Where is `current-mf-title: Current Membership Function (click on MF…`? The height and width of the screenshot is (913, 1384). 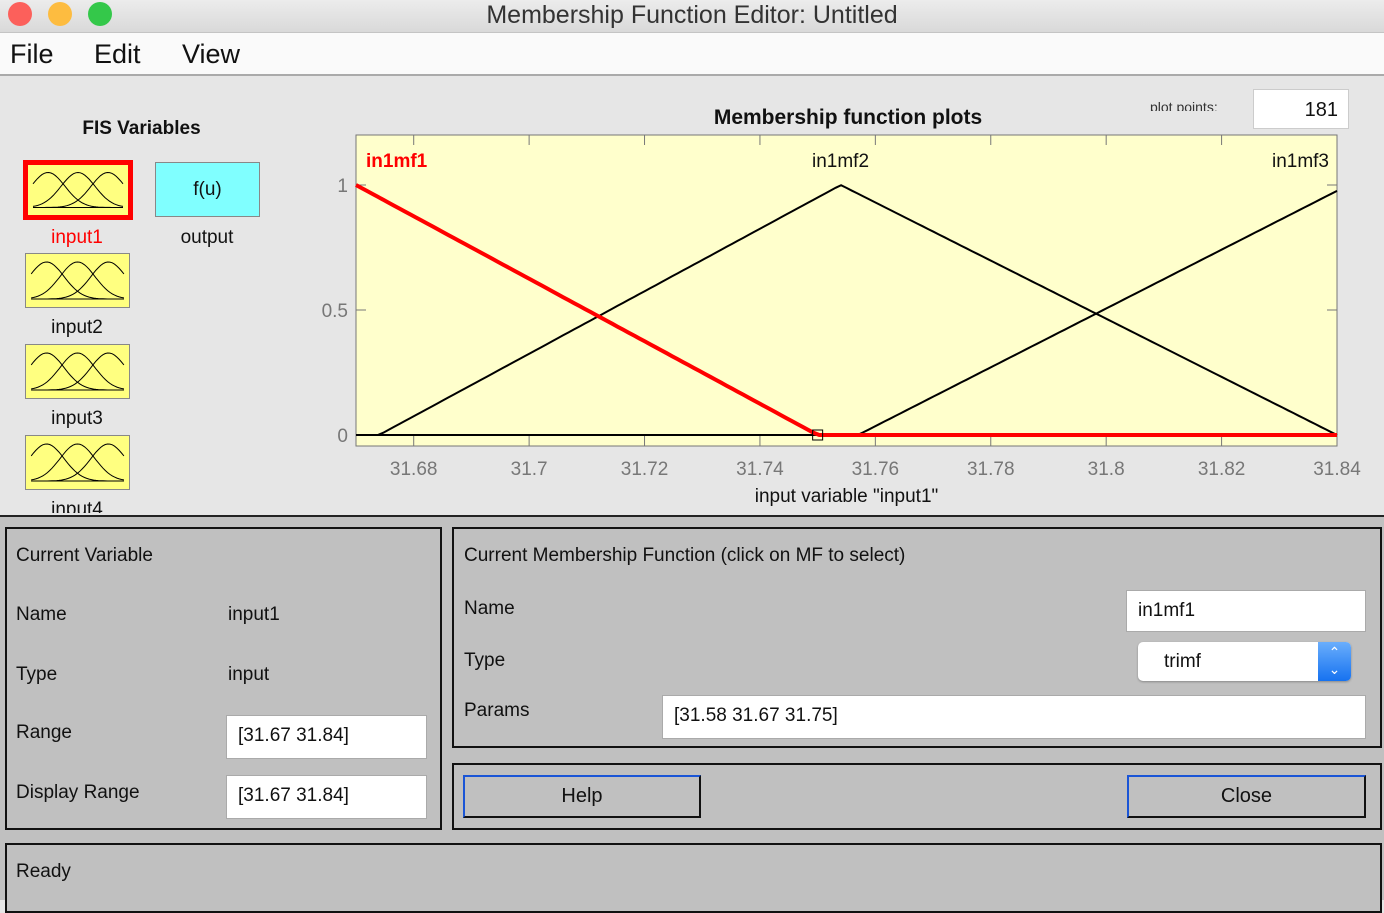
current-mf-title: Current Membership Function (click on MF… is located at coordinates (685, 555).